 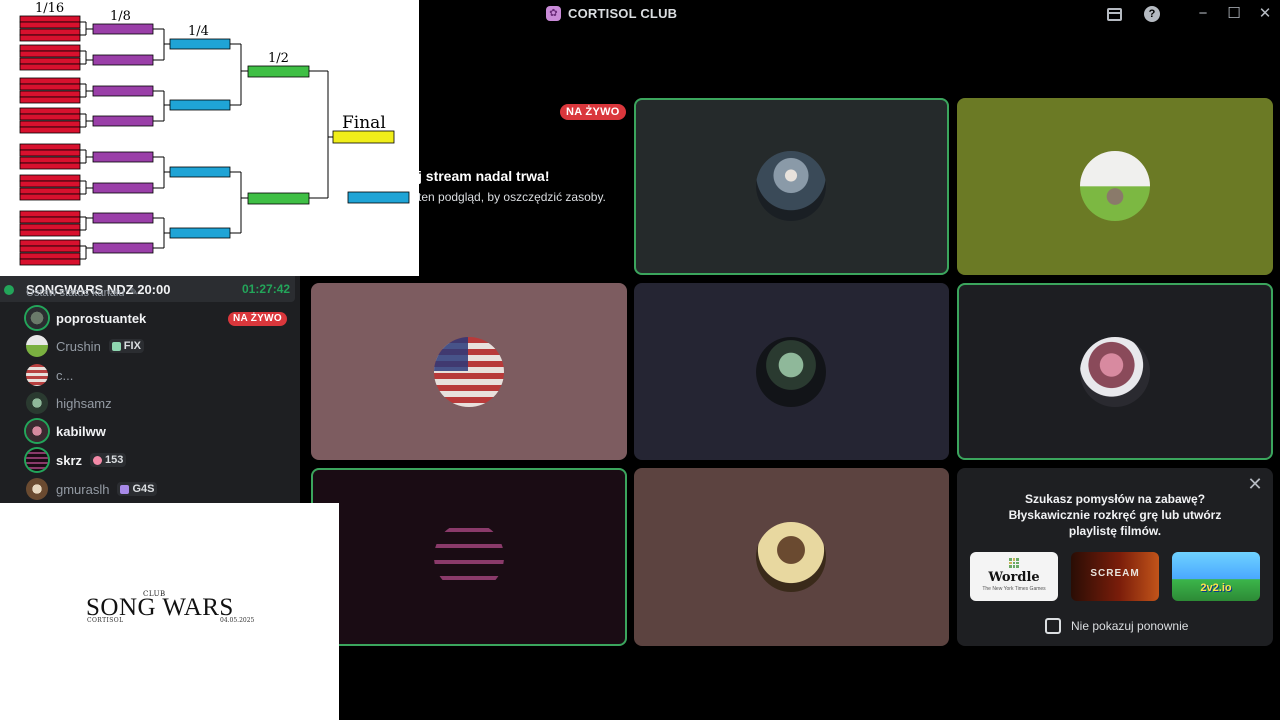 I want to click on round-label: 1/4, so click(x=198, y=31).